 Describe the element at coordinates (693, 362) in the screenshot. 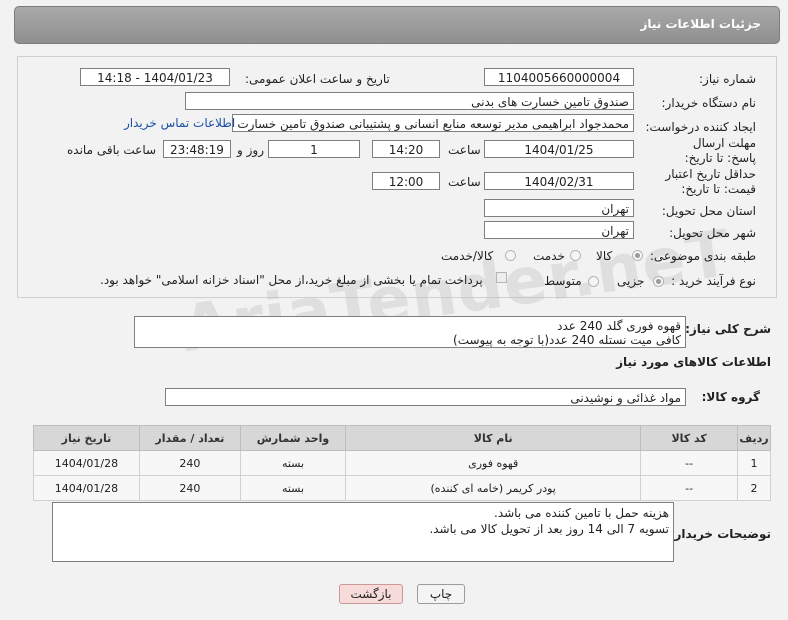

I see `goods-section-title: اطلاعات کالاهای مورد نیاز` at that location.